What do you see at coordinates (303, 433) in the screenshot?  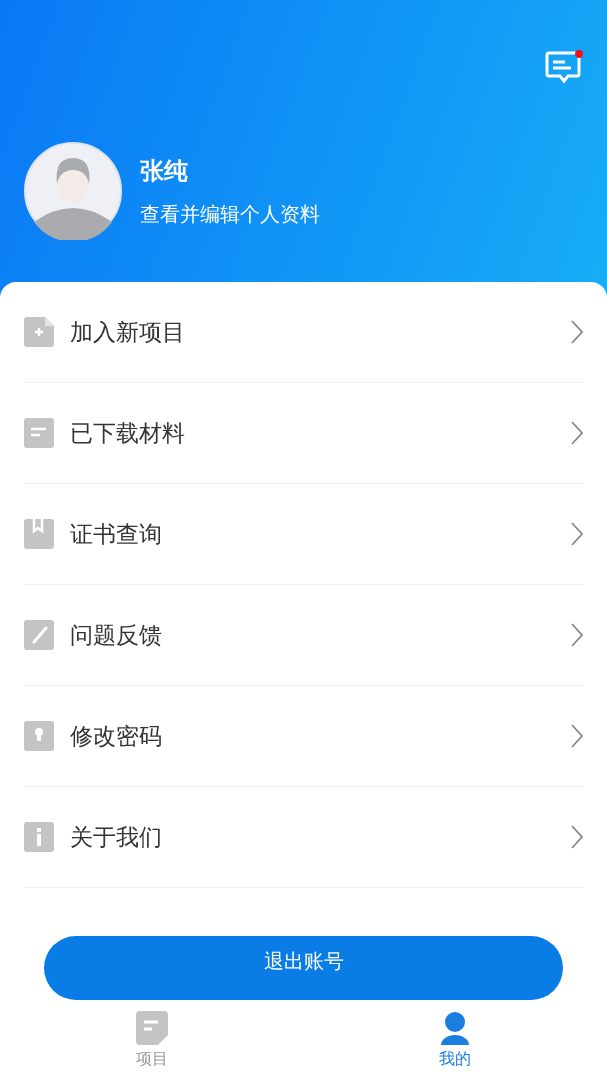 I see `menu-item: 已下载材料` at bounding box center [303, 433].